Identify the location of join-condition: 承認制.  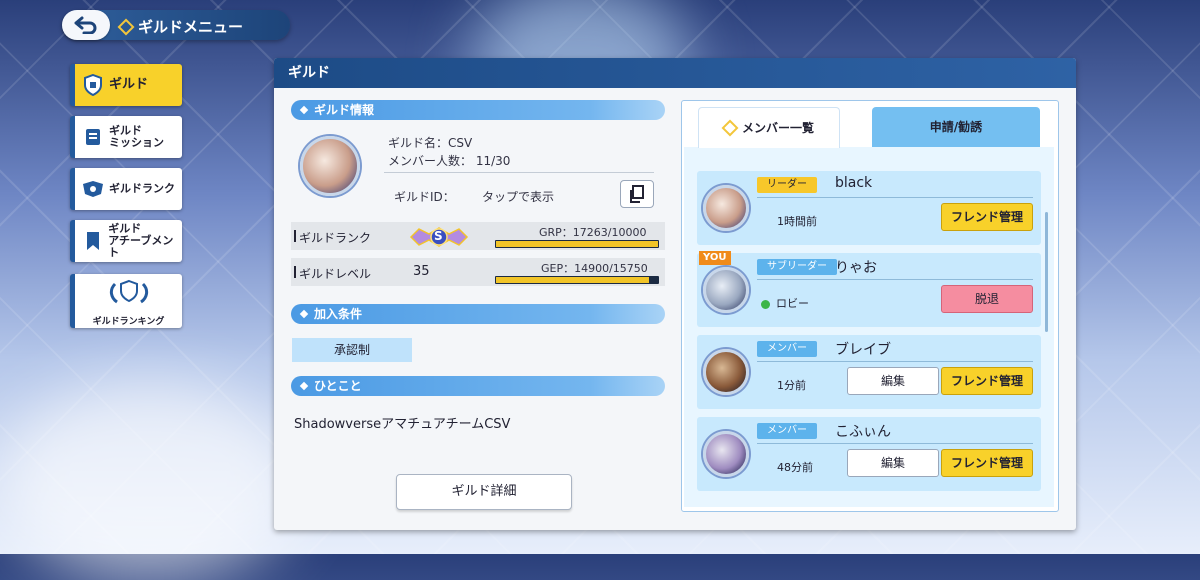
(352, 350).